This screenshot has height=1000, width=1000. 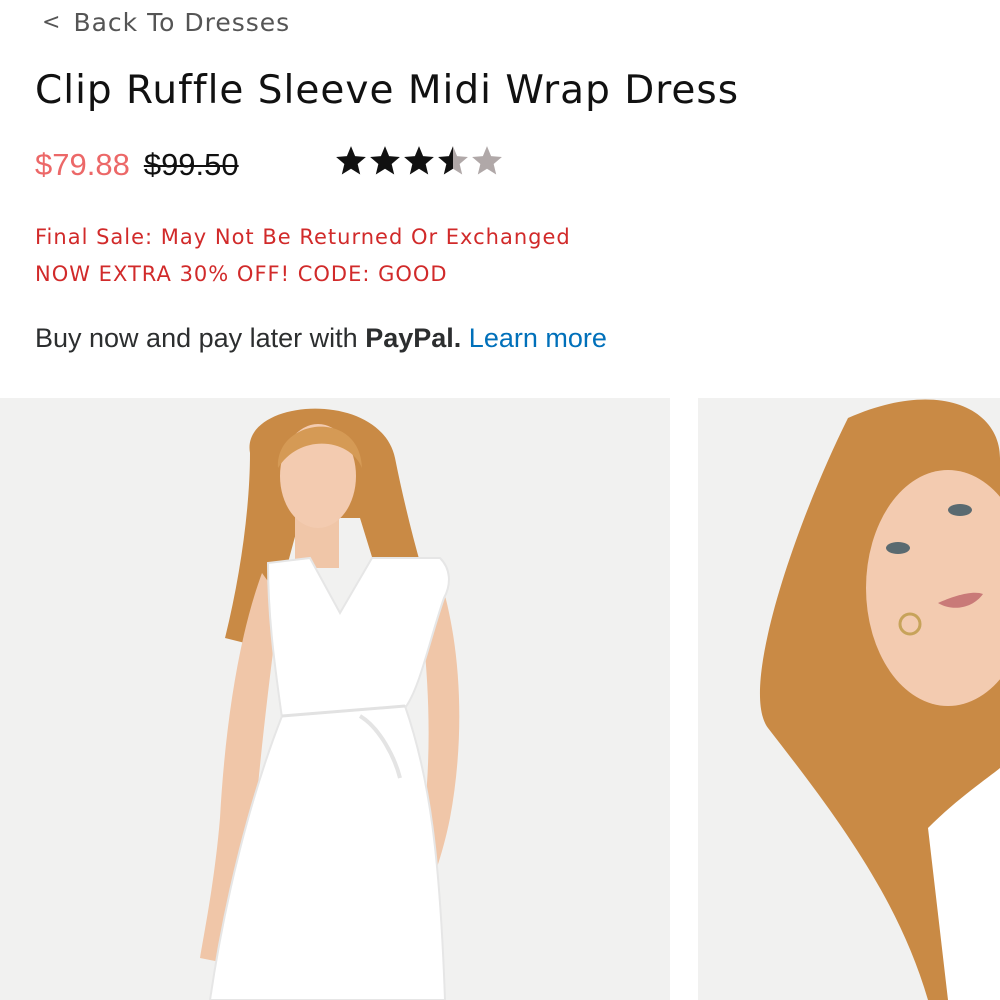 I want to click on rating-stars, so click(x=419, y=161).